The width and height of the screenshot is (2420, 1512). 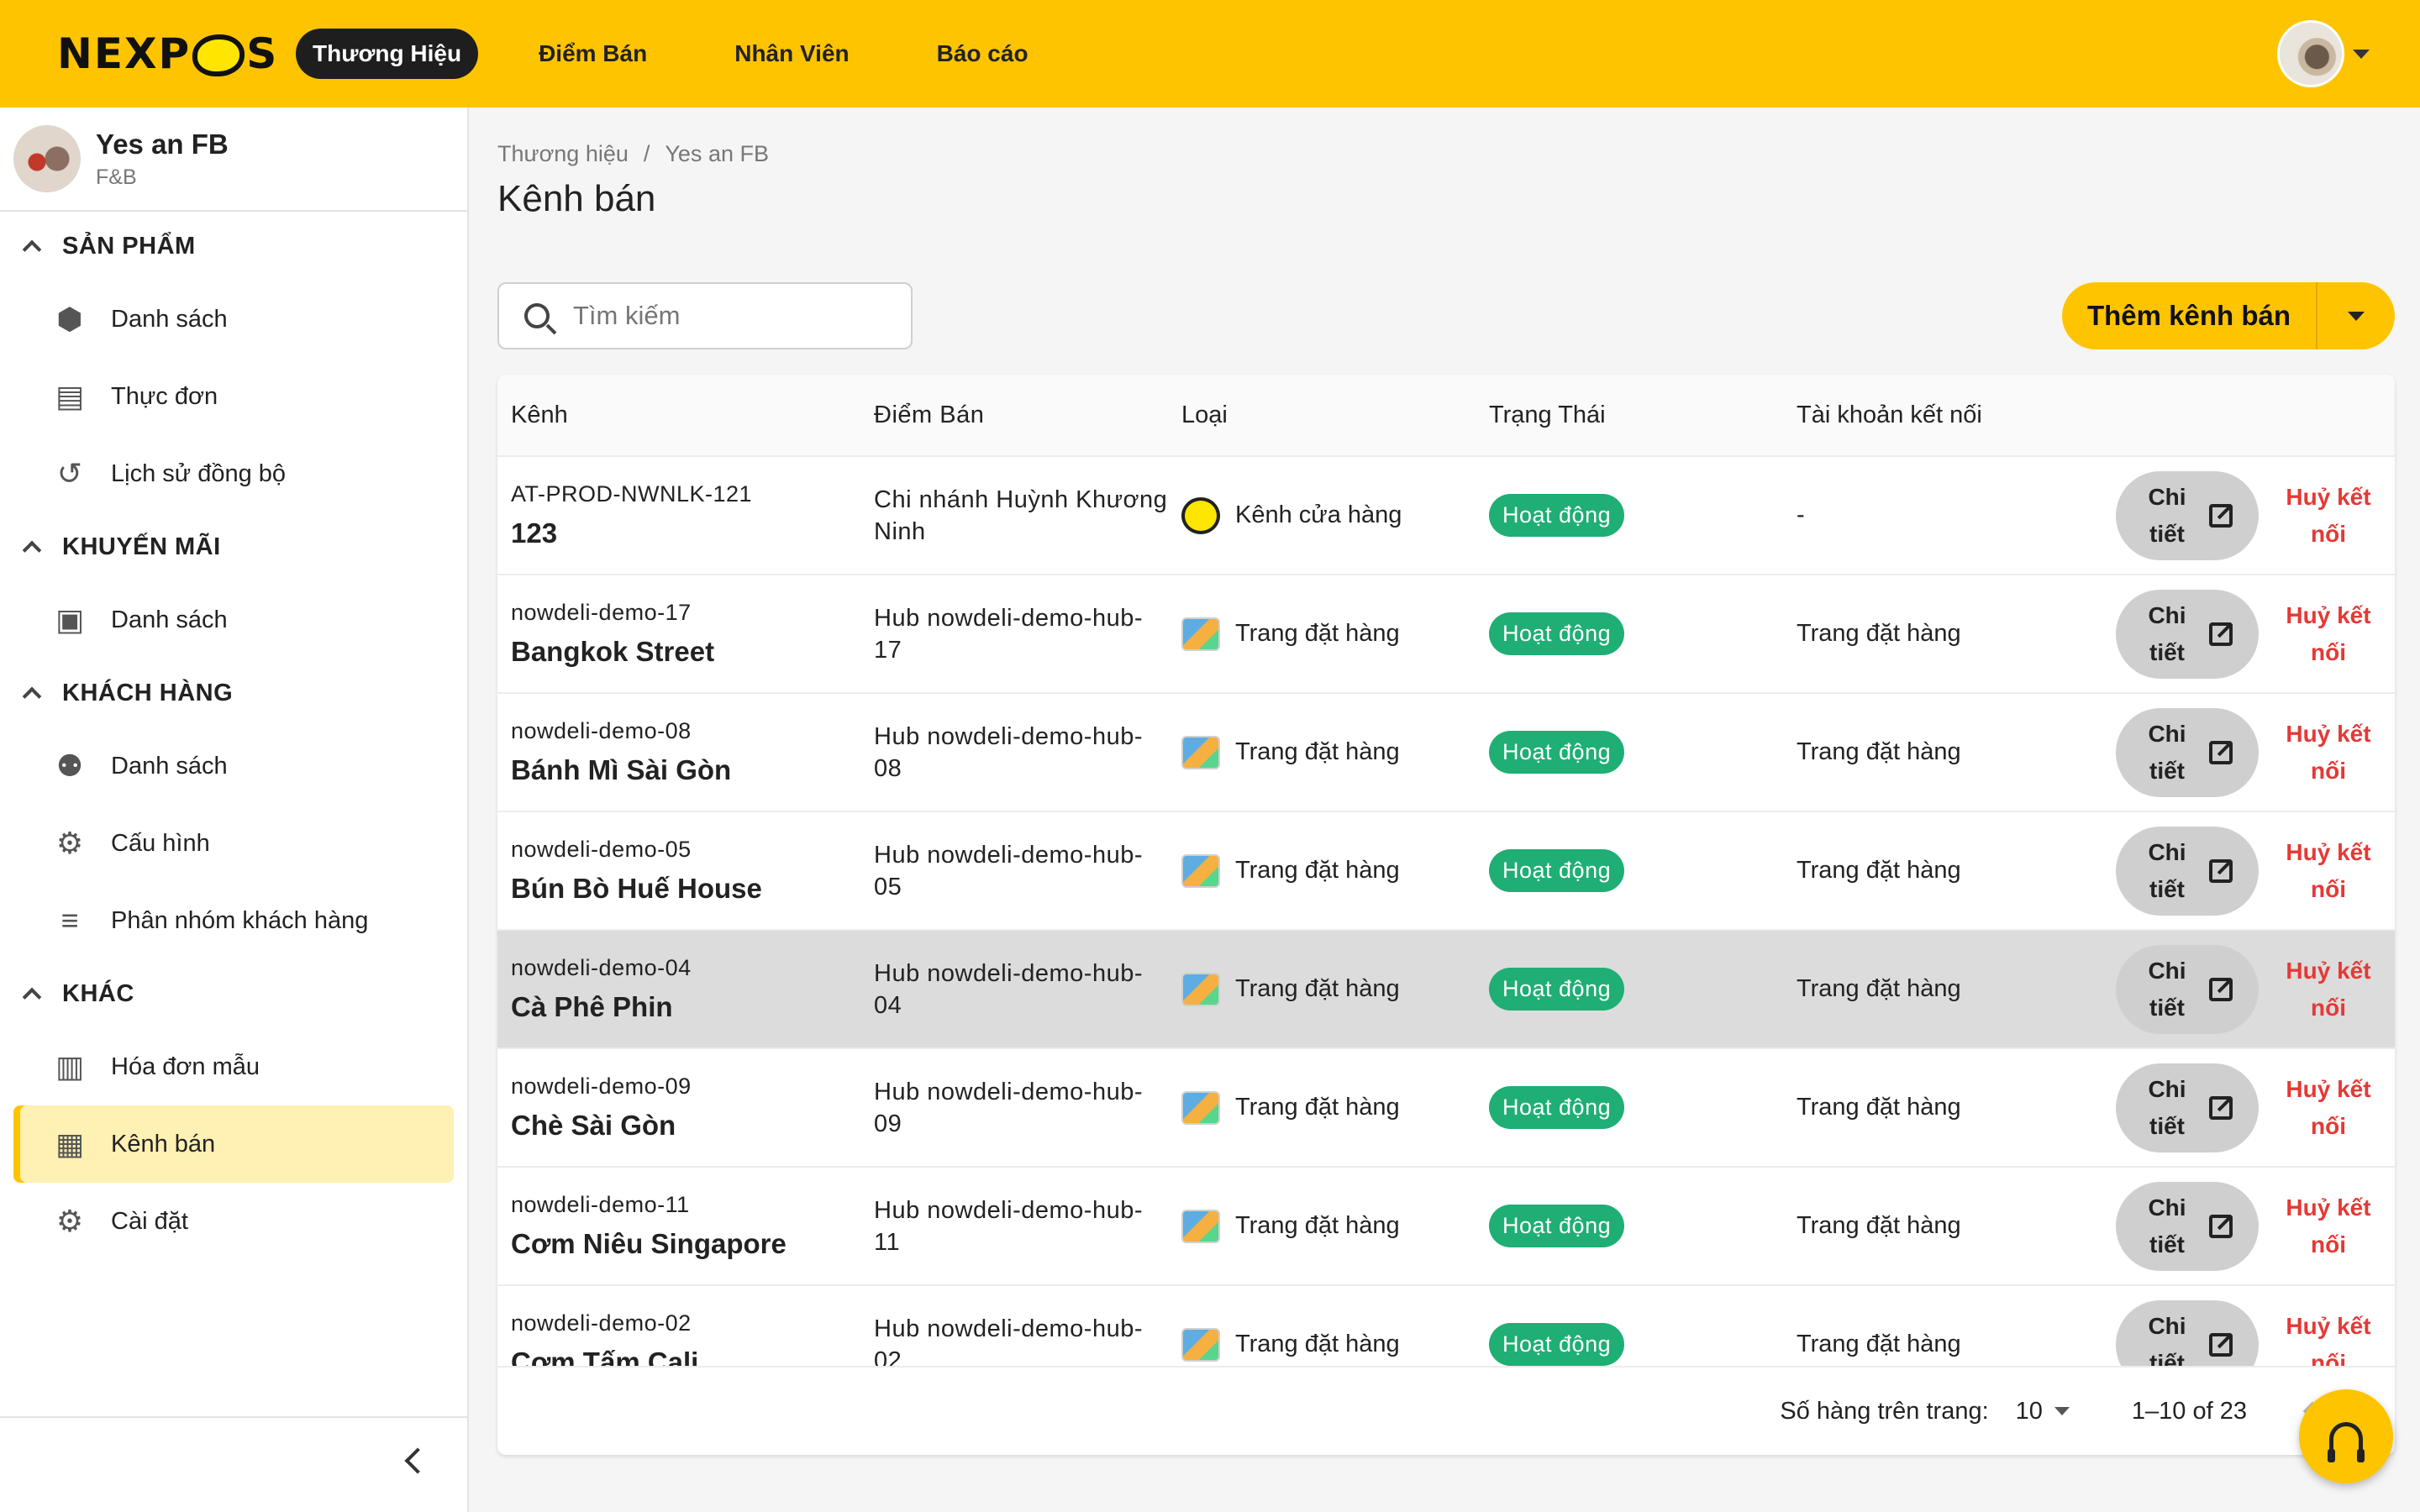 What do you see at coordinates (601, 849) in the screenshot?
I see `channel-code: nowdeli-demo-05` at bounding box center [601, 849].